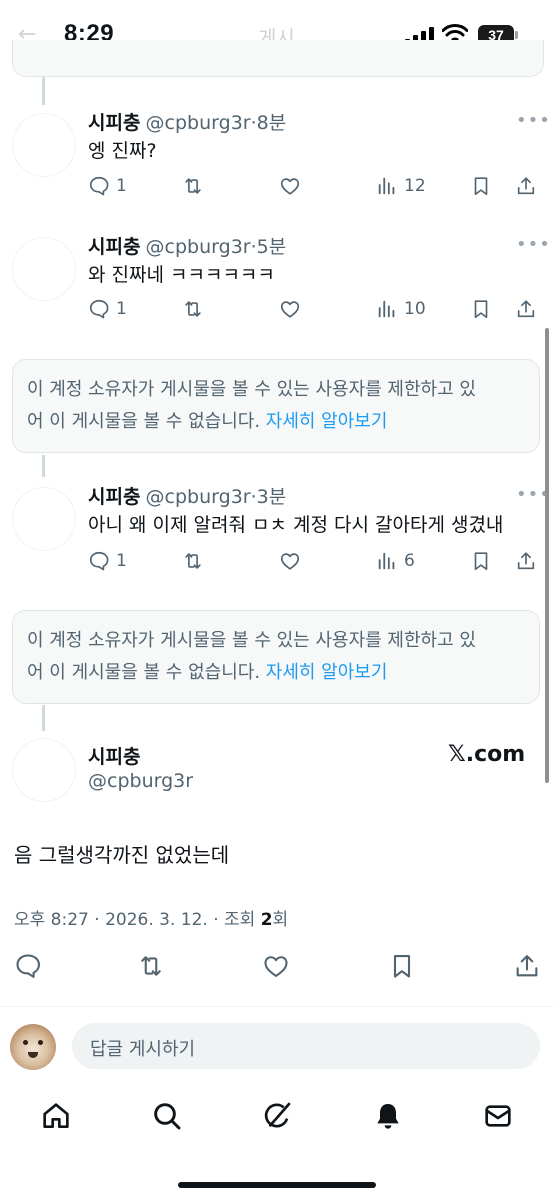 The height and width of the screenshot is (1200, 554). I want to click on search-icon, so click(167, 1116).